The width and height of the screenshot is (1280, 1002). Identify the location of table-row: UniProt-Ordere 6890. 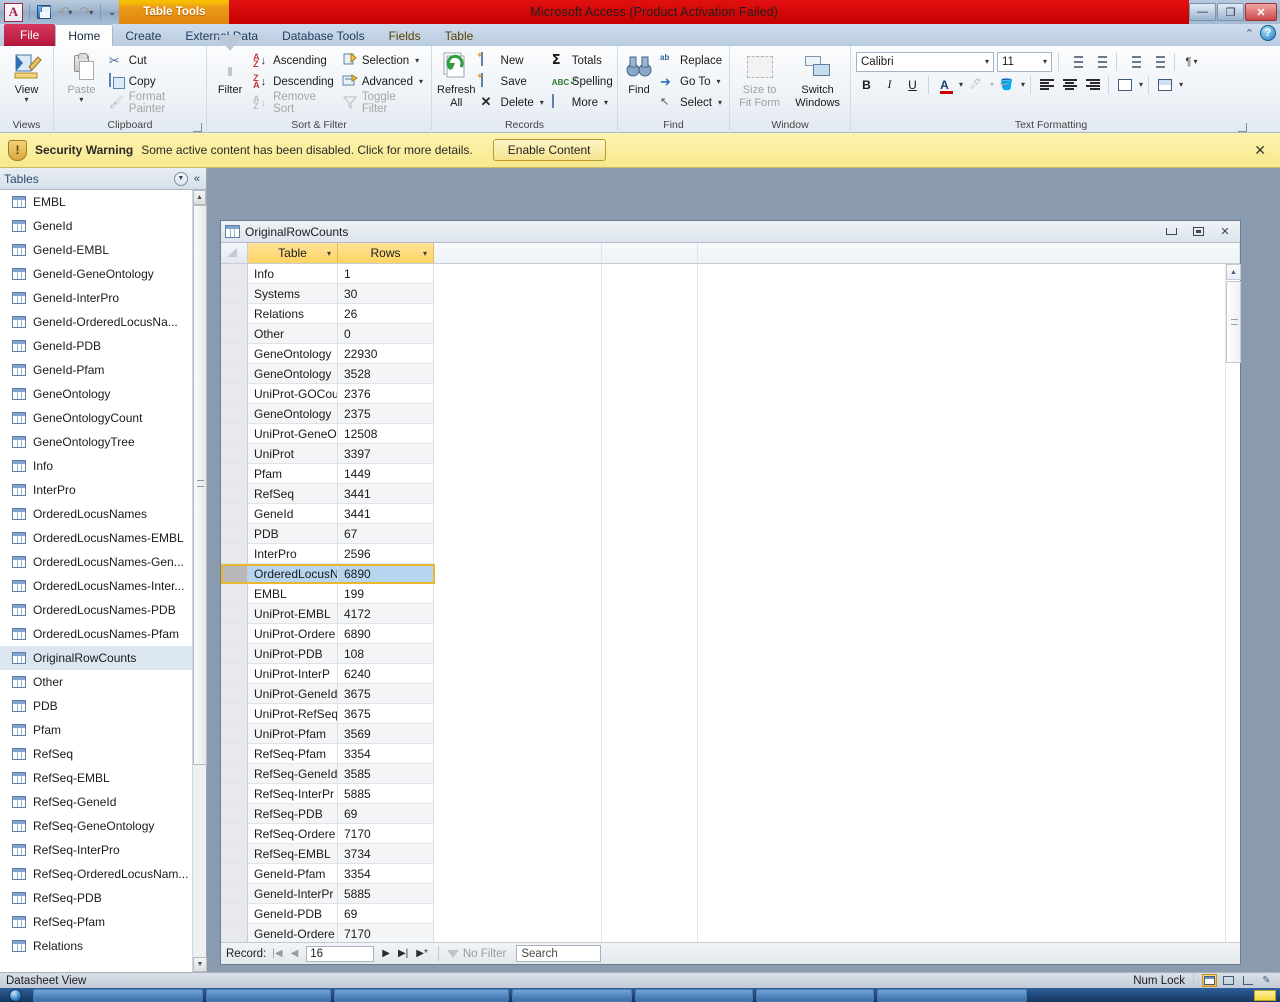
(723, 634).